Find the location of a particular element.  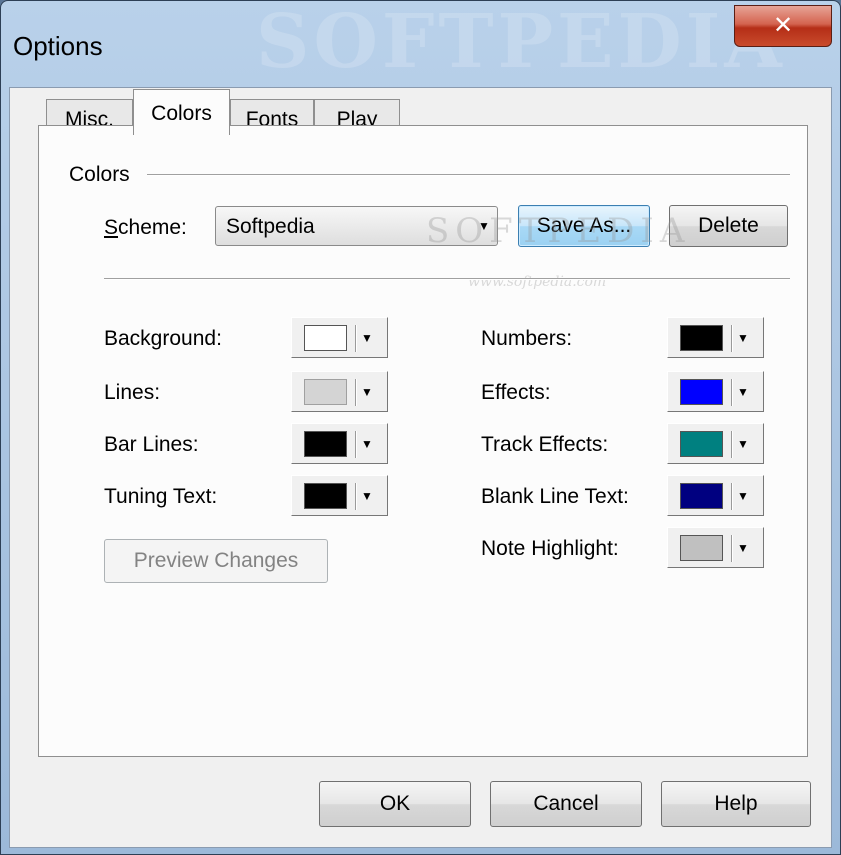

track-effects-color-picker: ▼ is located at coordinates (715, 443).